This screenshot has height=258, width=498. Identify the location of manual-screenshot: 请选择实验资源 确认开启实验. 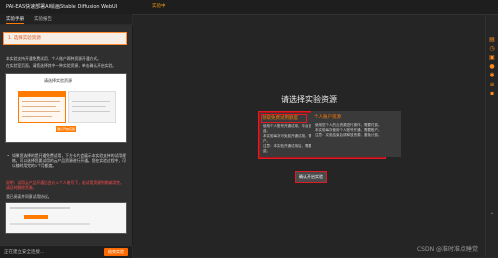
(66, 108).